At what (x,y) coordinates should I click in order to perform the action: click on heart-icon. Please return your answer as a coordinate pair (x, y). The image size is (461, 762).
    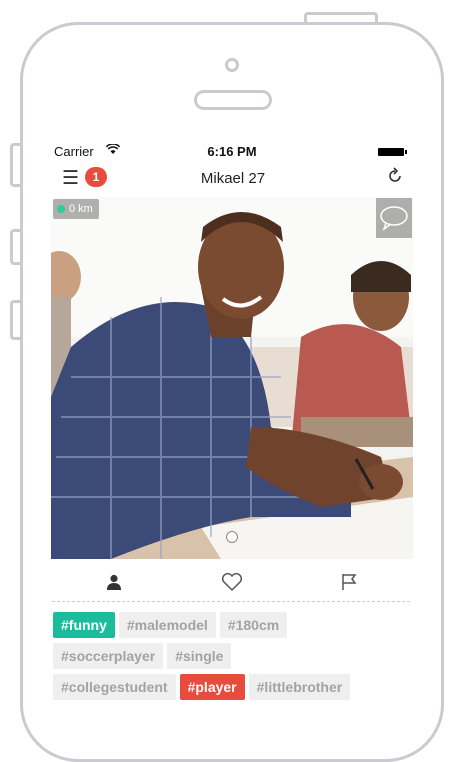
    Looking at the image, I should click on (232, 582).